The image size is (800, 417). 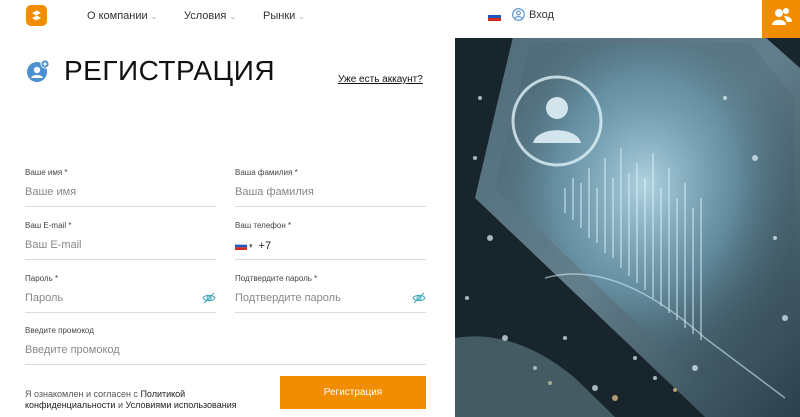 I want to click on user-icon, so click(x=518, y=14).